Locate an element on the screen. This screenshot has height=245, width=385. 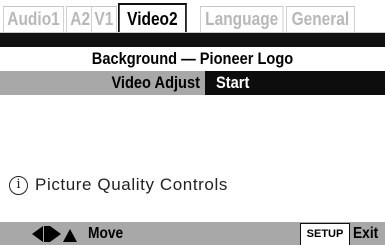
menu-header-band is located at coordinates (192, 40).